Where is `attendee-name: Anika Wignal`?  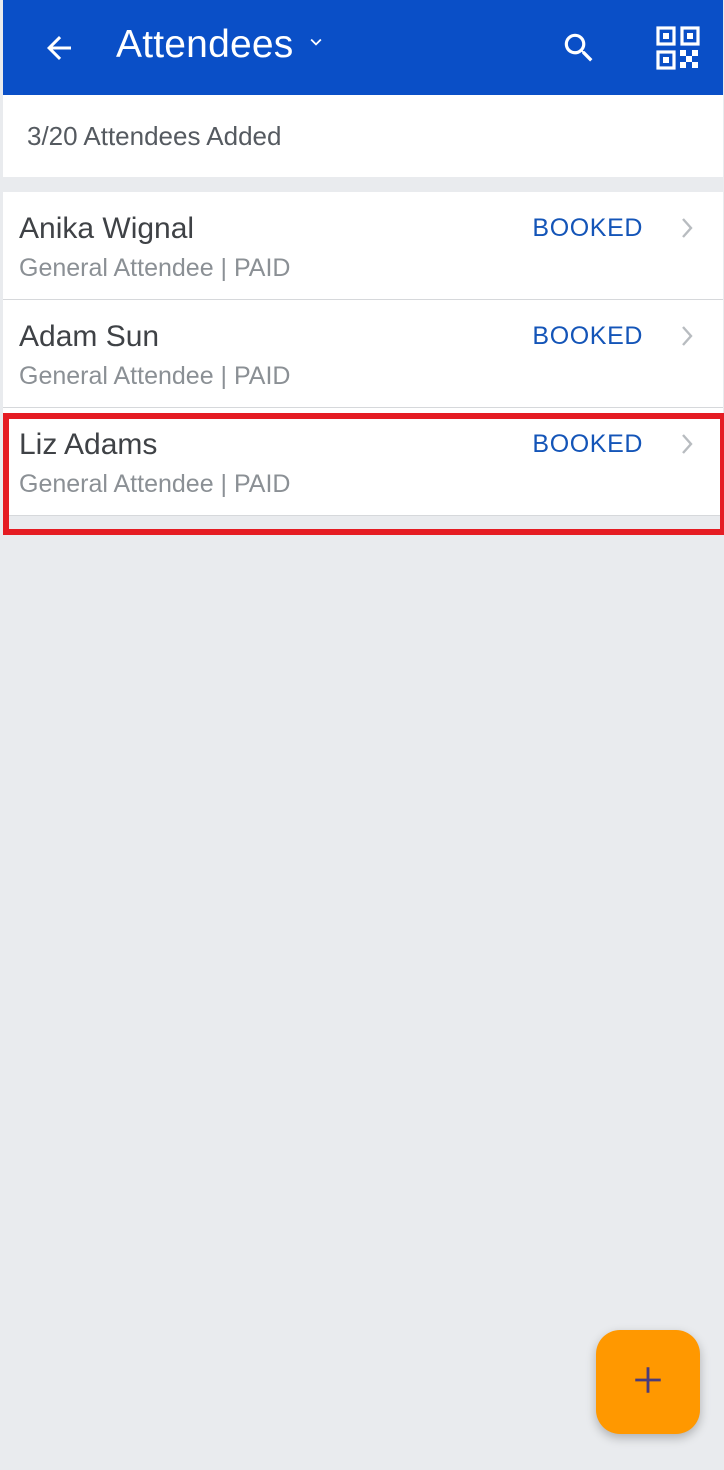 attendee-name: Anika Wignal is located at coordinates (107, 228).